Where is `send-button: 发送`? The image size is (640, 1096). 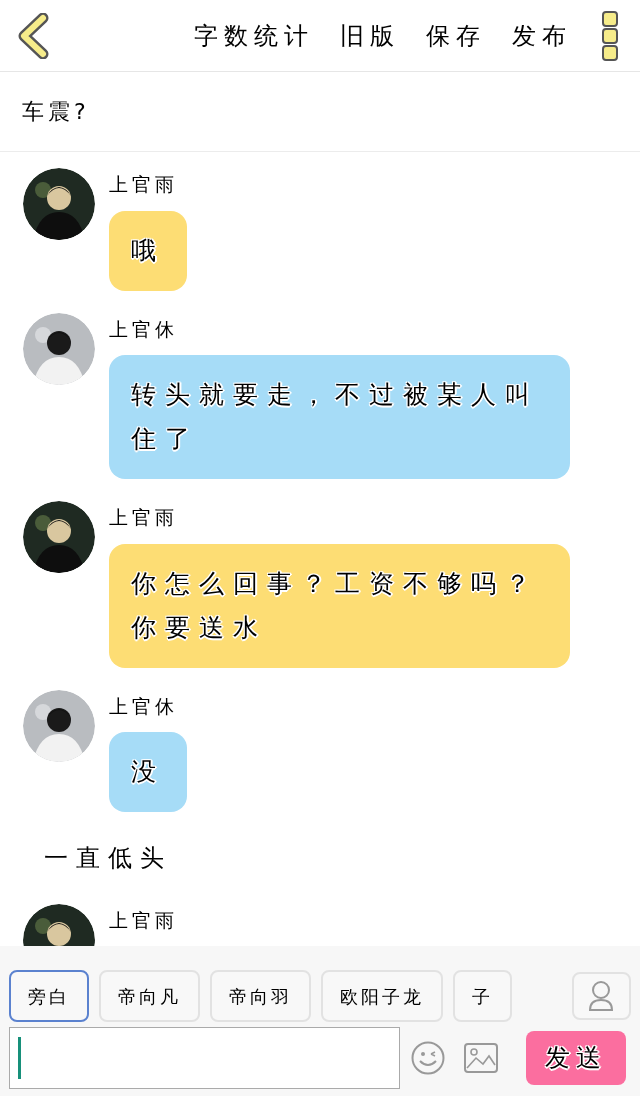
send-button: 发送 is located at coordinates (576, 1058).